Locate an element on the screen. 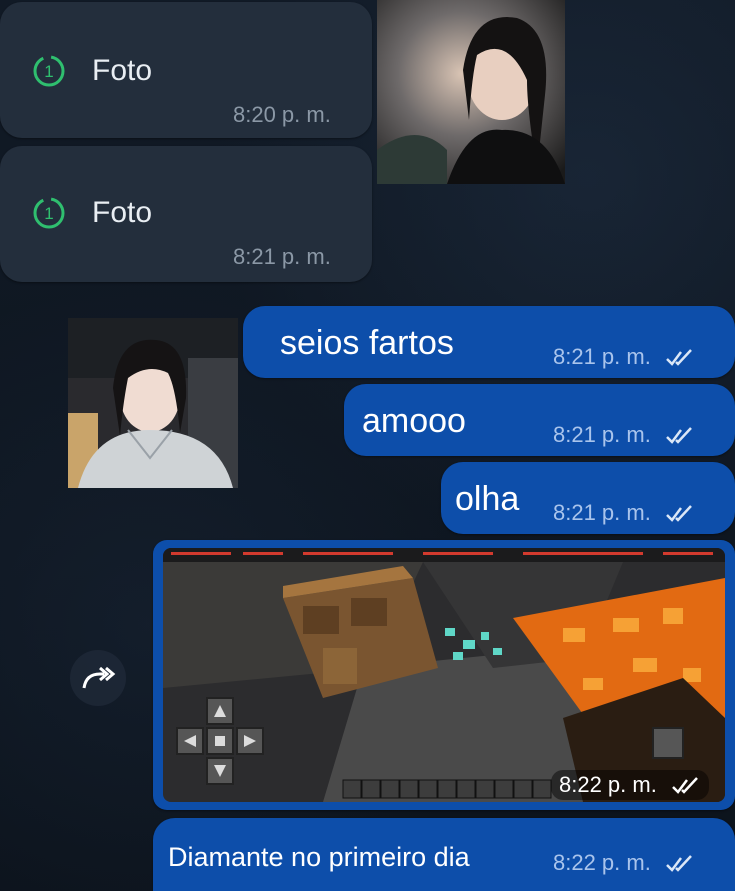 This screenshot has width=735, height=891. message-text: seios fartos is located at coordinates (367, 343).